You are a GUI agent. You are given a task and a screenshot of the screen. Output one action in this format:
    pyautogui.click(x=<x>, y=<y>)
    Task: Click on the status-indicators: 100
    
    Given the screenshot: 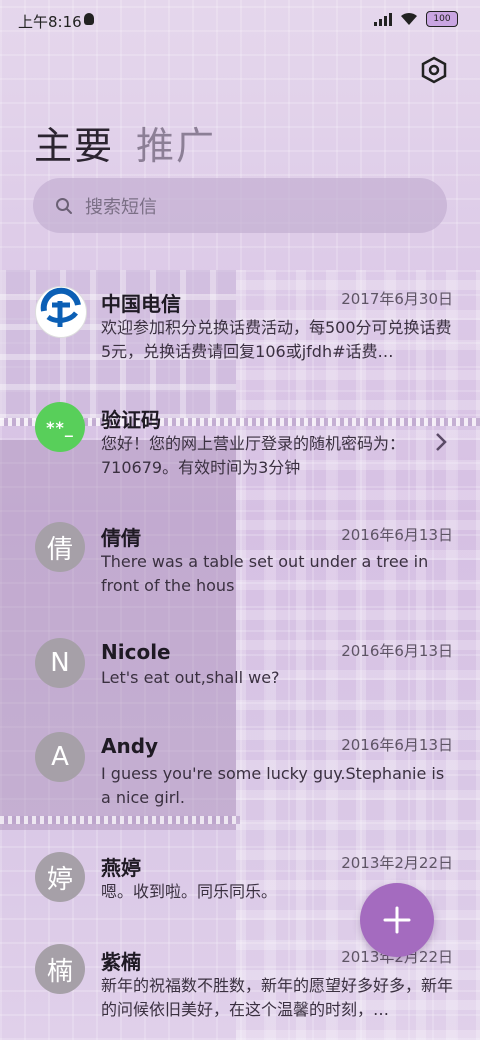 What is the action you would take?
    pyautogui.click(x=416, y=19)
    